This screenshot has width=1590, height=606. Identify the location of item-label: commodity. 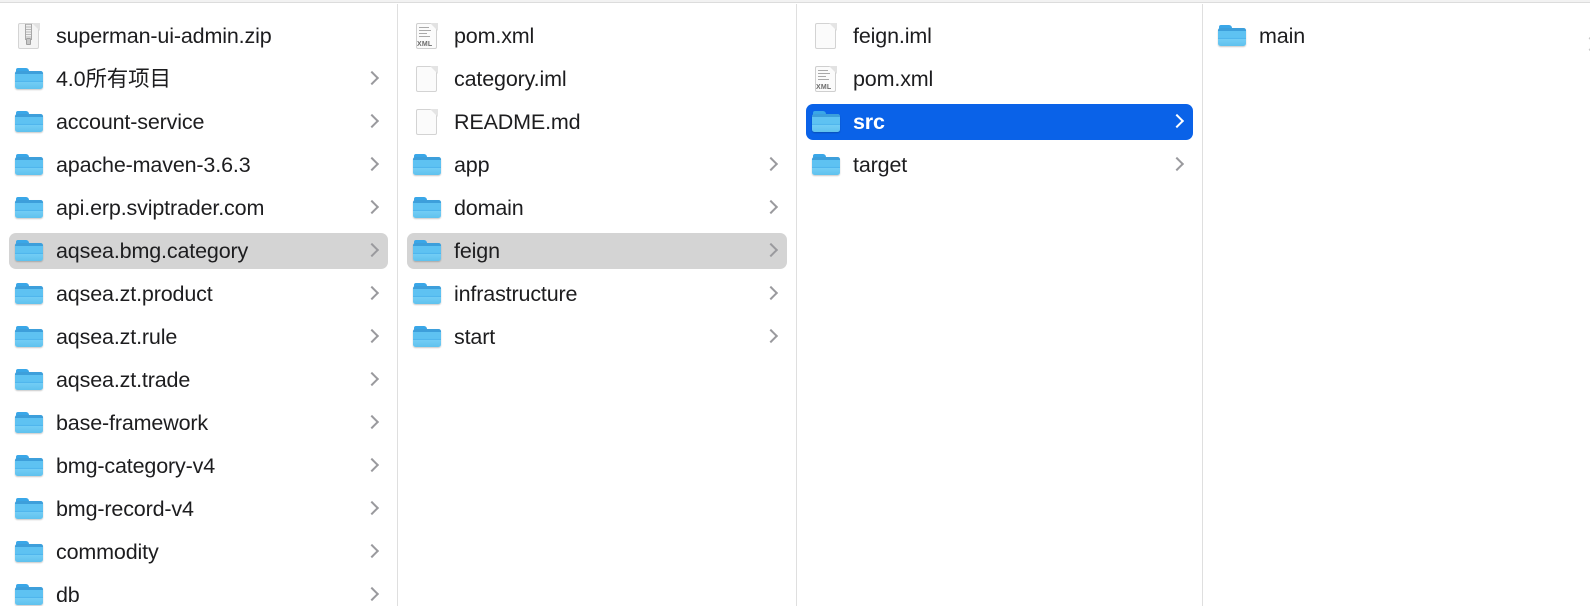
(107, 552).